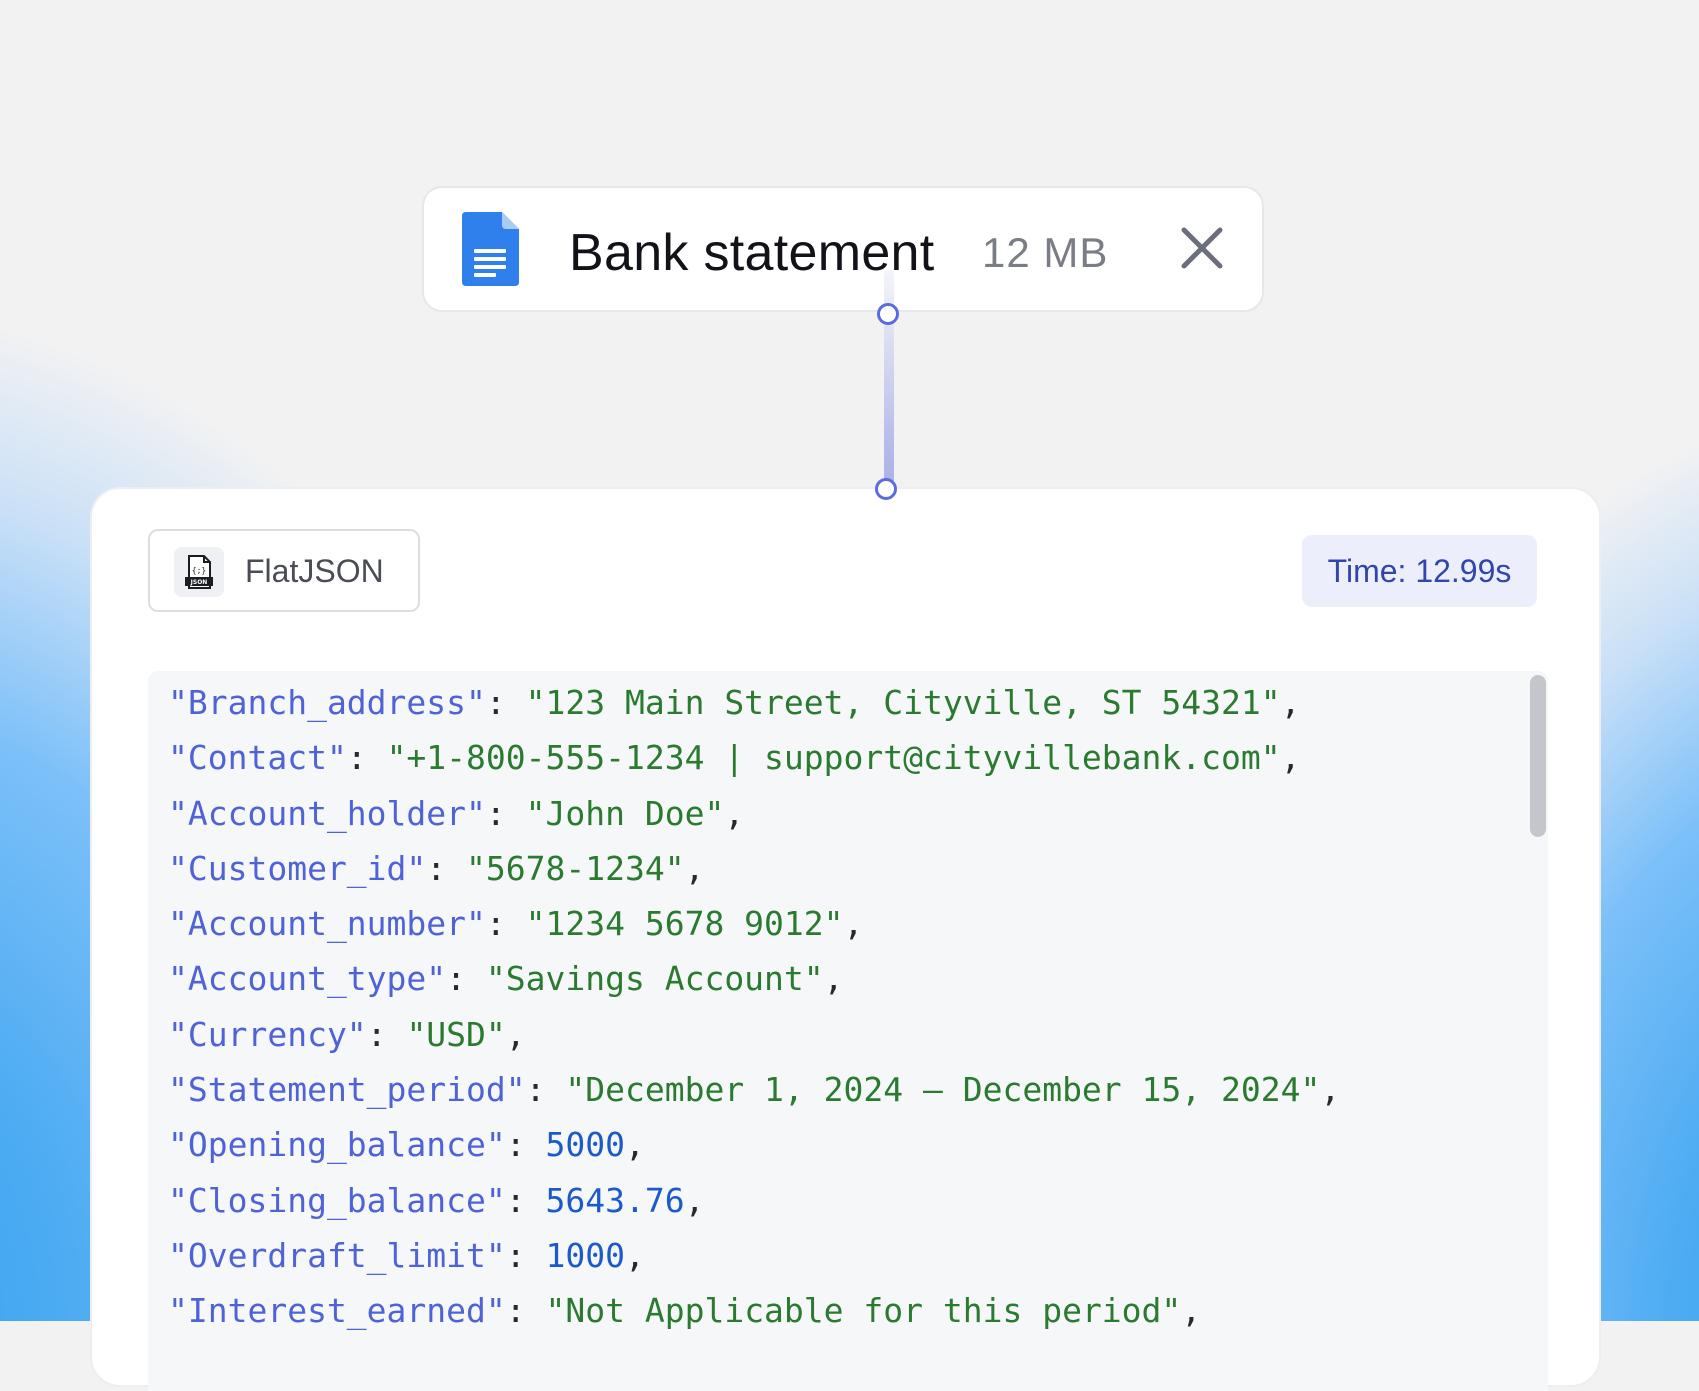 The height and width of the screenshot is (1391, 1699). What do you see at coordinates (654, 979) in the screenshot?
I see `json-value: "Savings Account"` at bounding box center [654, 979].